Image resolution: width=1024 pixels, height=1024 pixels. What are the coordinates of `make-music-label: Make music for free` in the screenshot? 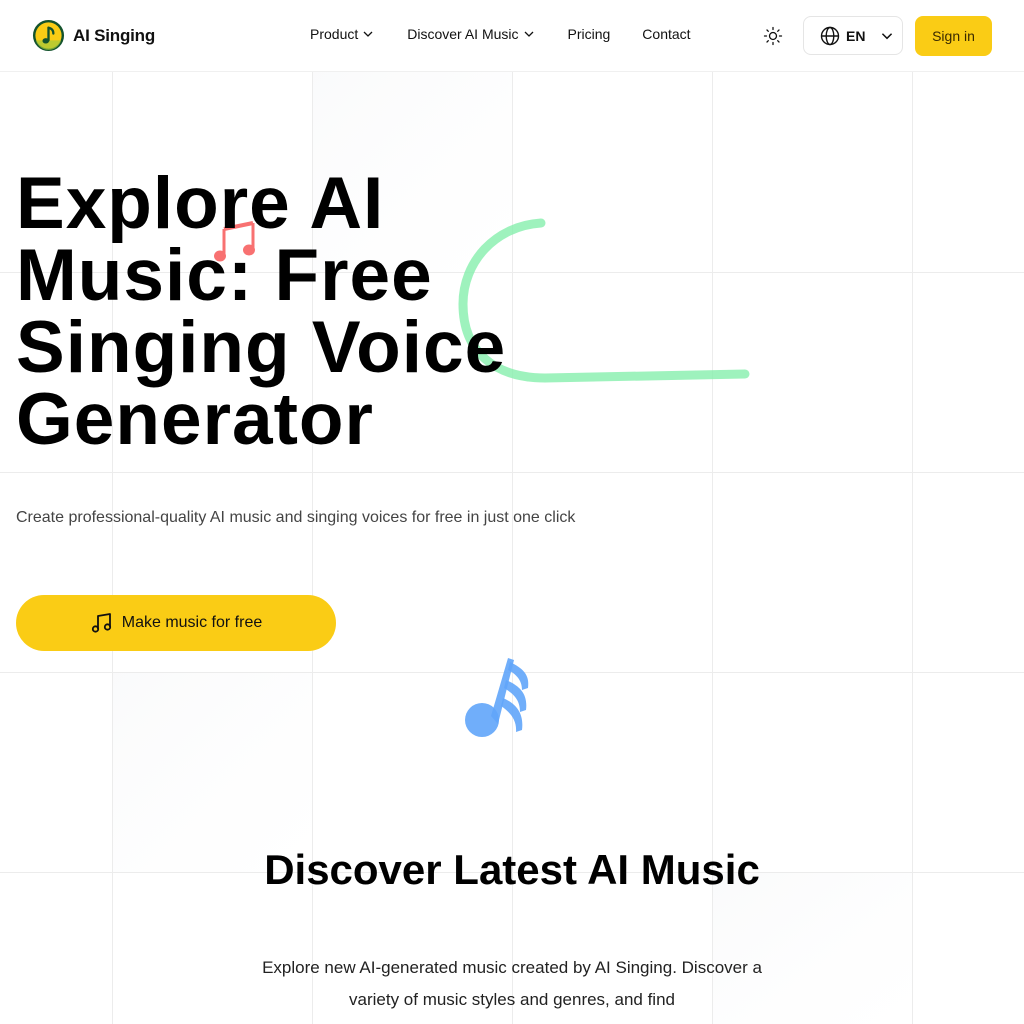 It's located at (192, 622).